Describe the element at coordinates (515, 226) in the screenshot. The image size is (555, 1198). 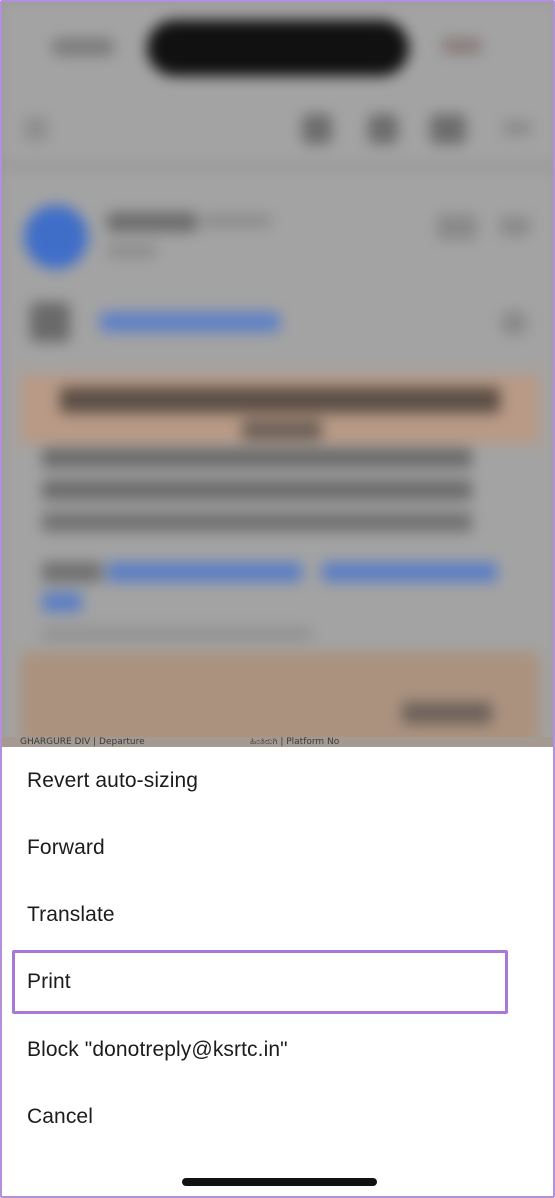
I see `message-more-icon` at that location.